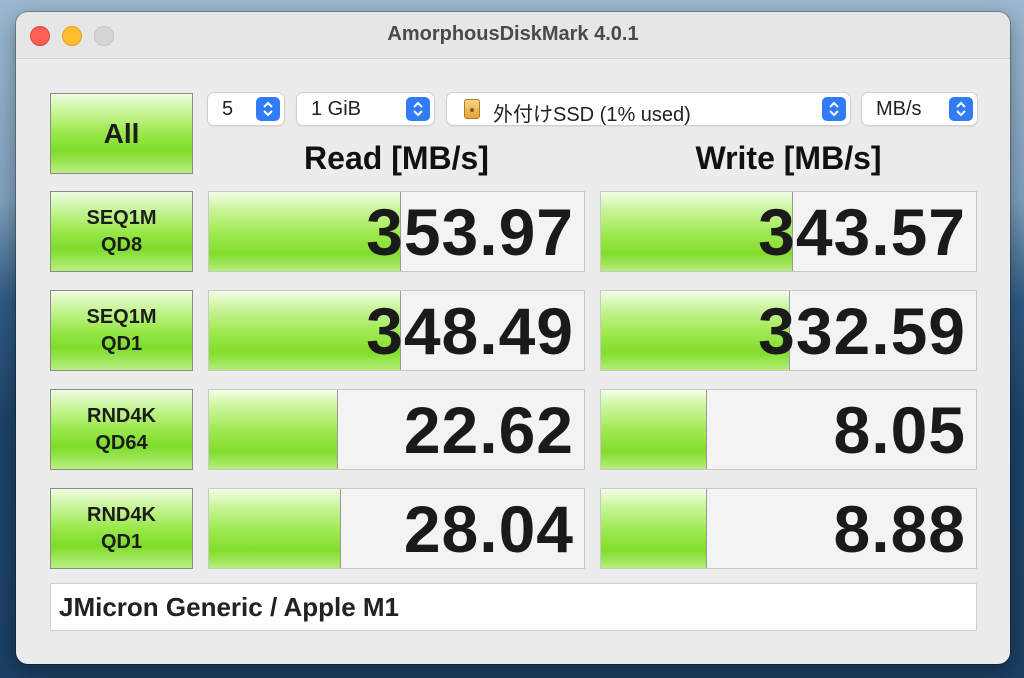 The image size is (1024, 678). Describe the element at coordinates (396, 528) in the screenshot. I see `read-result-rnd4k-qd1: 28.04` at that location.